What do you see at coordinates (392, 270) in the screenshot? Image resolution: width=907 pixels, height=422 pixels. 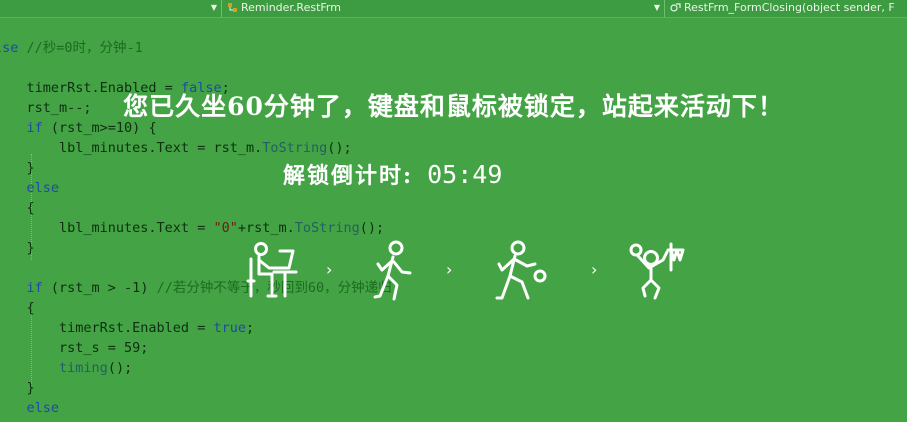 I see `walking-person-icon` at bounding box center [392, 270].